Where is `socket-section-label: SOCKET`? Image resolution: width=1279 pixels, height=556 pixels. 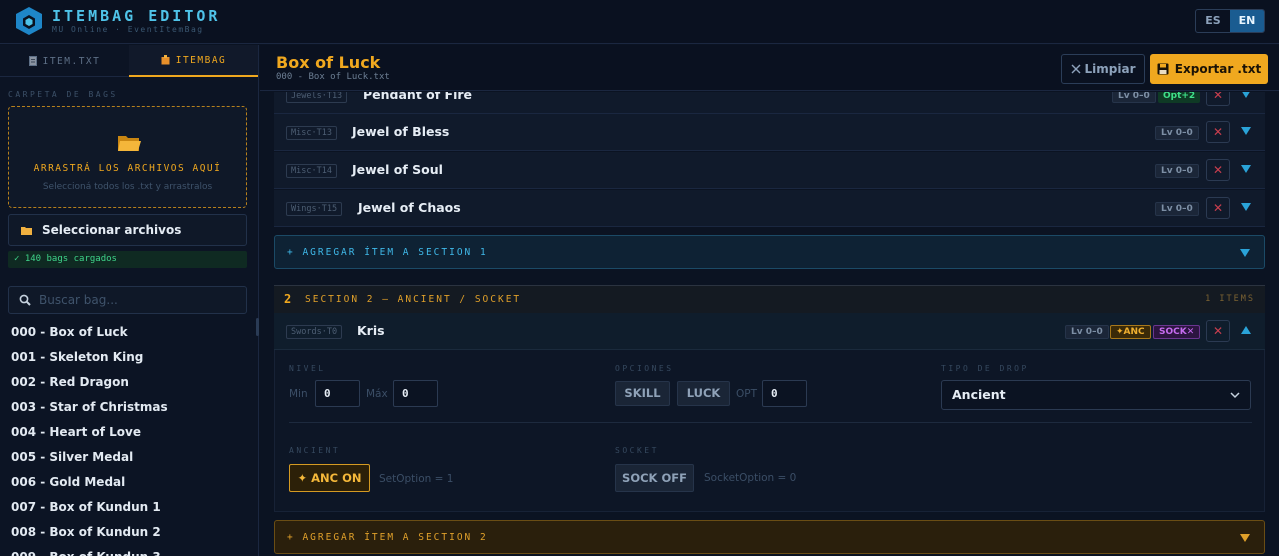
socket-section-label: SOCKET is located at coordinates (637, 450).